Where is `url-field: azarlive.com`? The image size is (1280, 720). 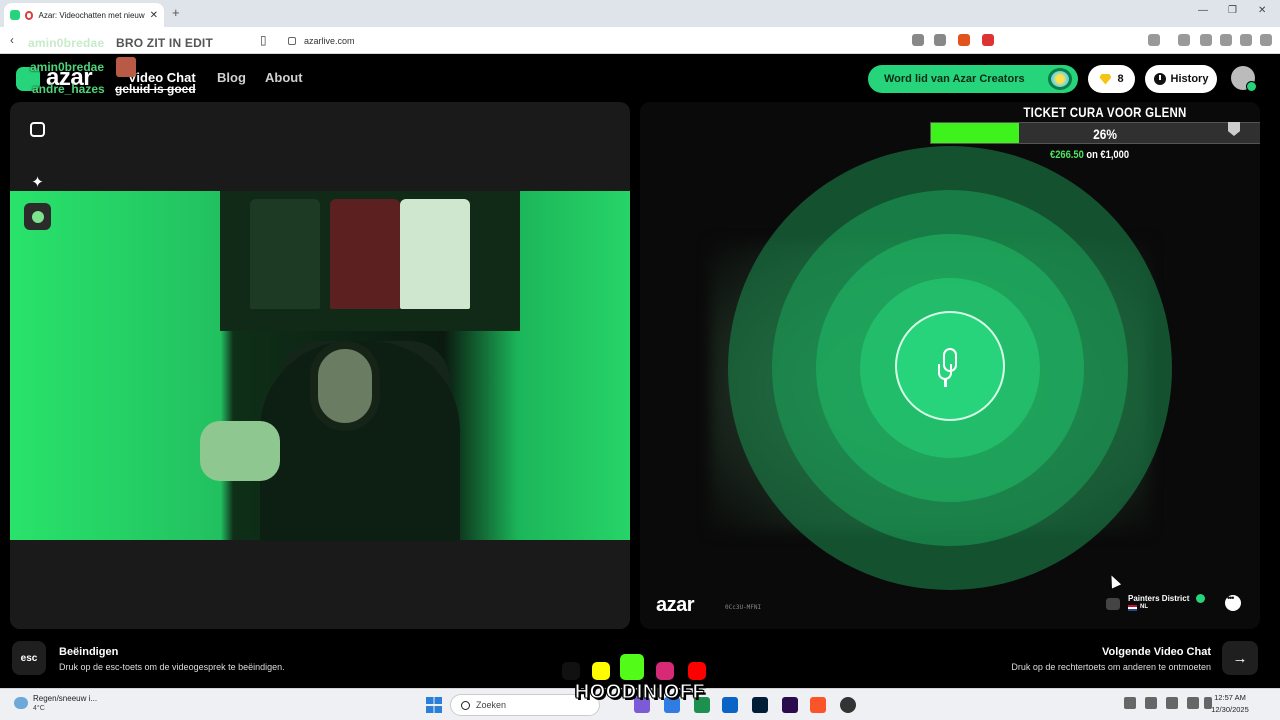
url-field: azarlive.com is located at coordinates (638, 40).